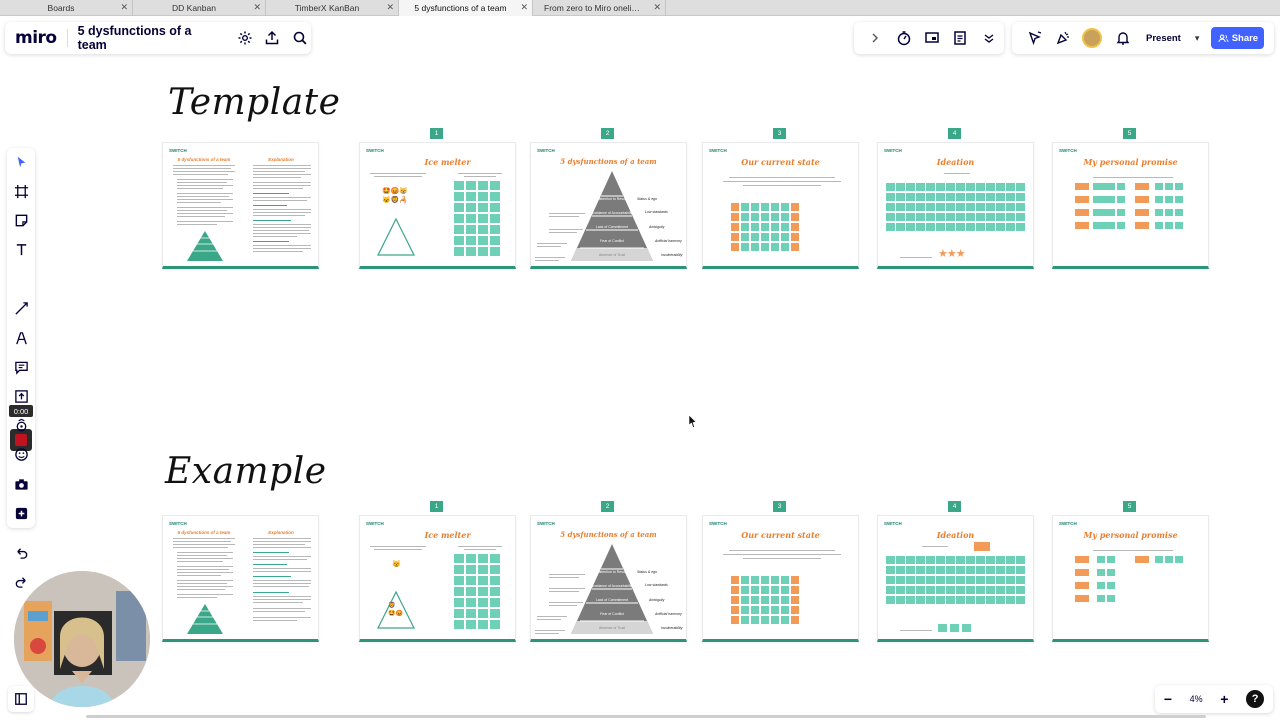 This screenshot has height=720, width=1280. I want to click on pen-icon, so click(21, 338).